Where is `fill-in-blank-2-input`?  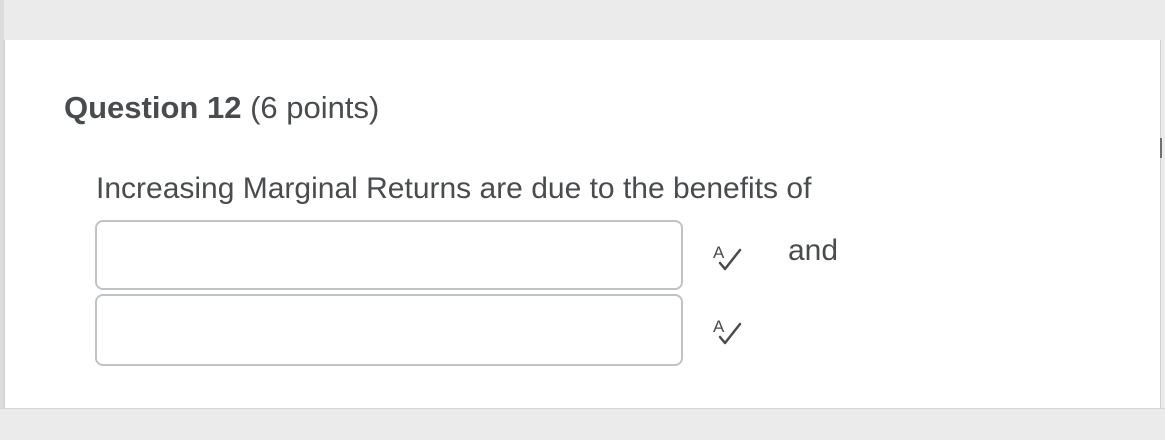 fill-in-blank-2-input is located at coordinates (389, 330).